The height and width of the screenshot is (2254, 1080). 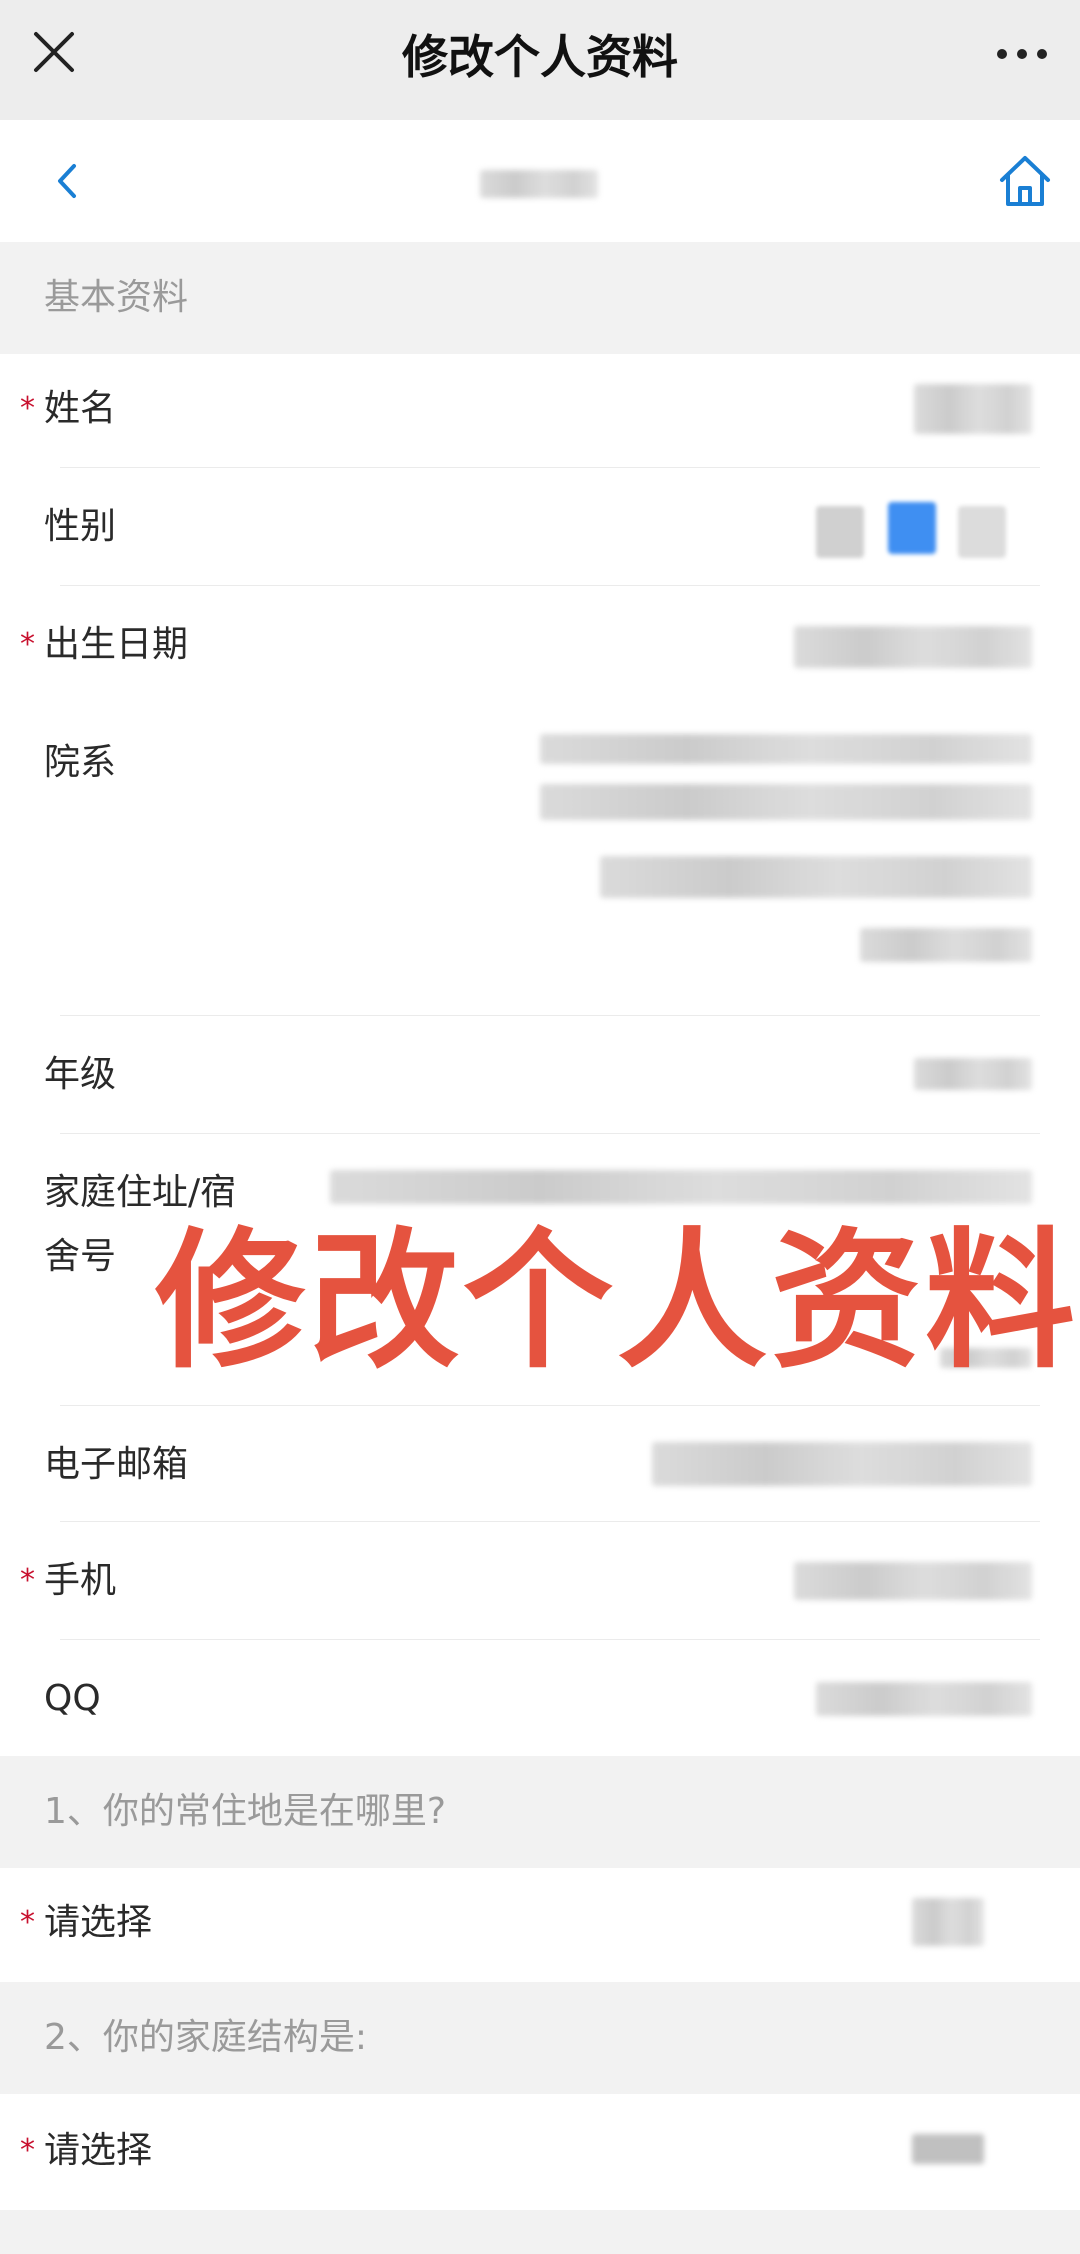 What do you see at coordinates (80, 1074) in the screenshot?
I see `grade-label: 年级` at bounding box center [80, 1074].